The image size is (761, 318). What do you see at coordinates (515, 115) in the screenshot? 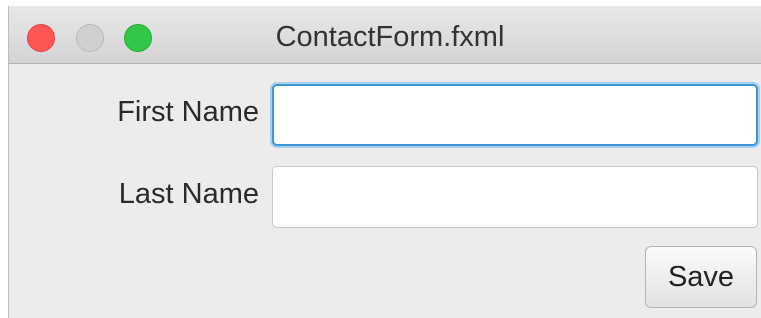
I see `first-name-field` at bounding box center [515, 115].